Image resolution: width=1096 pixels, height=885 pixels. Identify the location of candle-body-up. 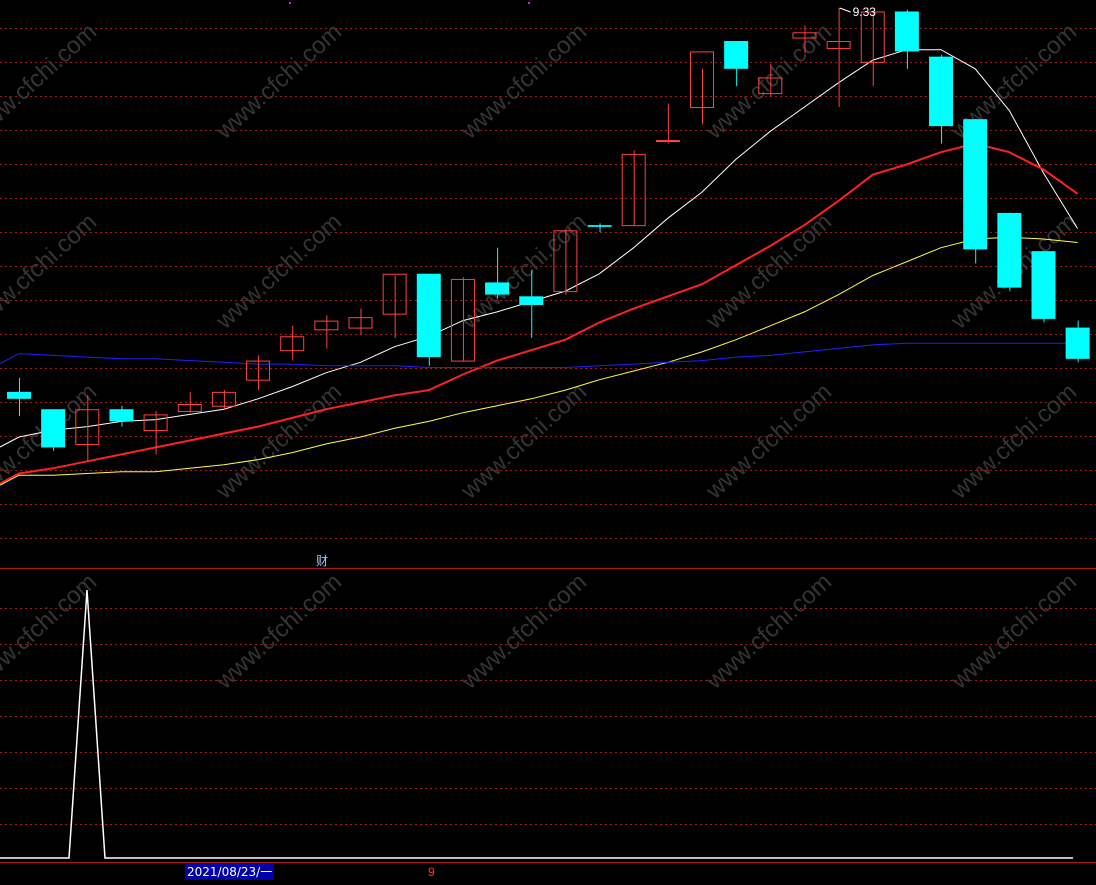
(667, 141).